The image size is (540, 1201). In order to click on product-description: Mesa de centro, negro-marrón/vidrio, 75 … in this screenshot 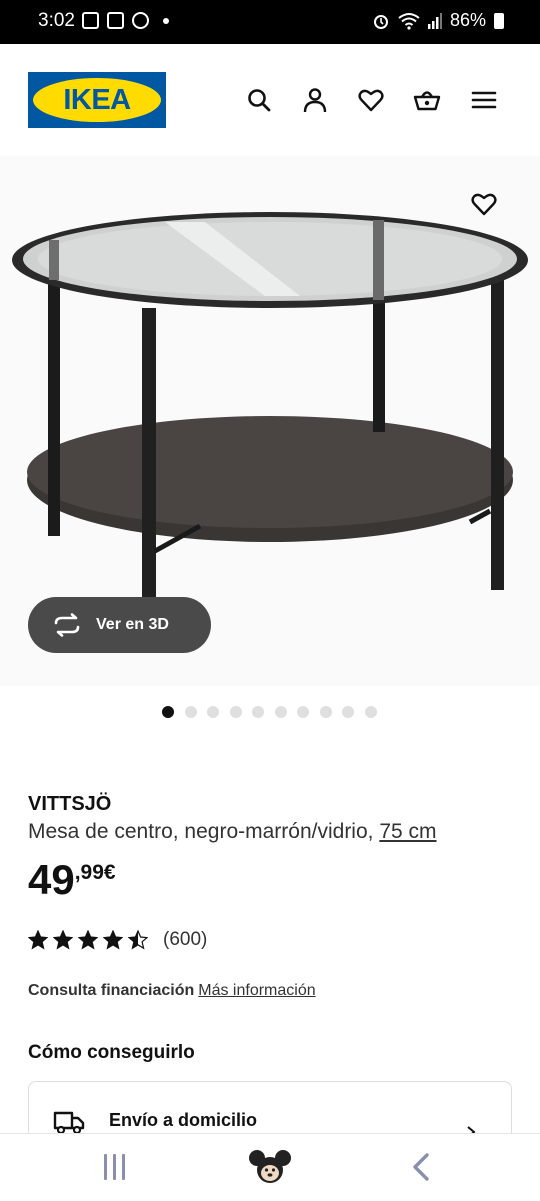, I will do `click(232, 832)`.